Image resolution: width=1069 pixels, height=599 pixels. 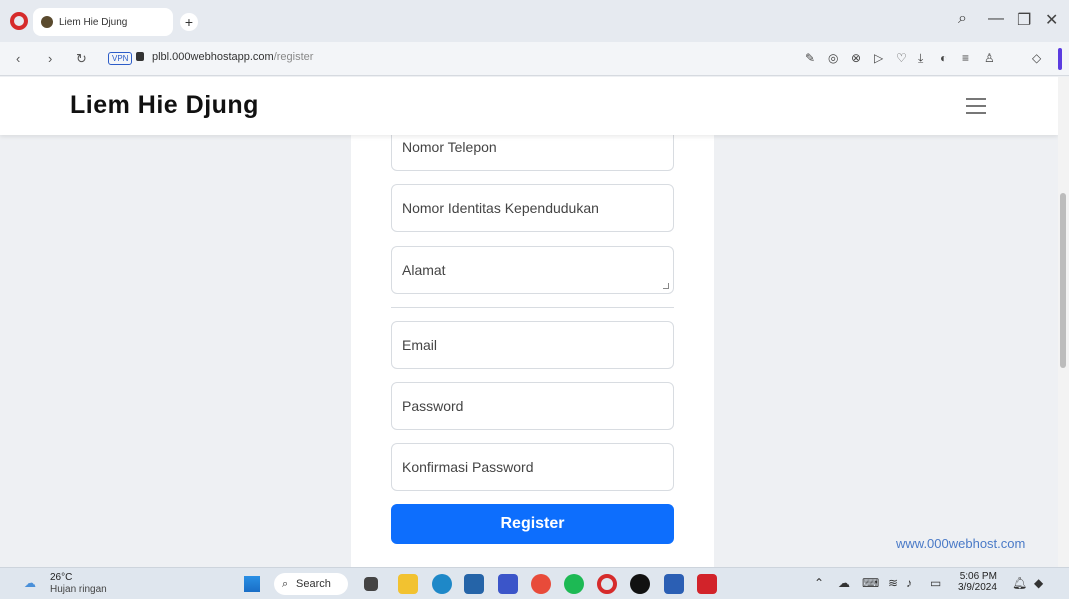 What do you see at coordinates (833, 58) in the screenshot?
I see `snapshot-icon: ◎` at bounding box center [833, 58].